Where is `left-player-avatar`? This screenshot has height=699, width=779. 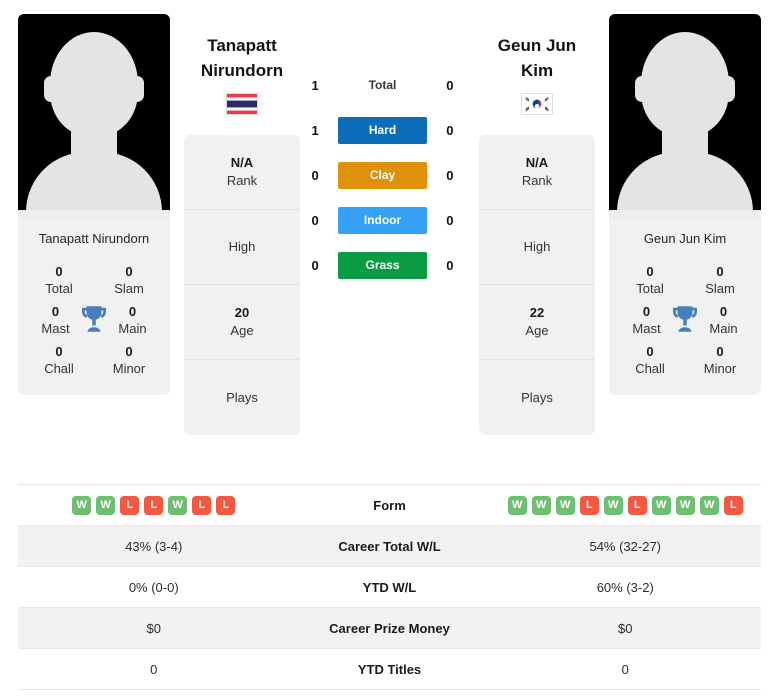
left-player-avatar is located at coordinates (94, 112).